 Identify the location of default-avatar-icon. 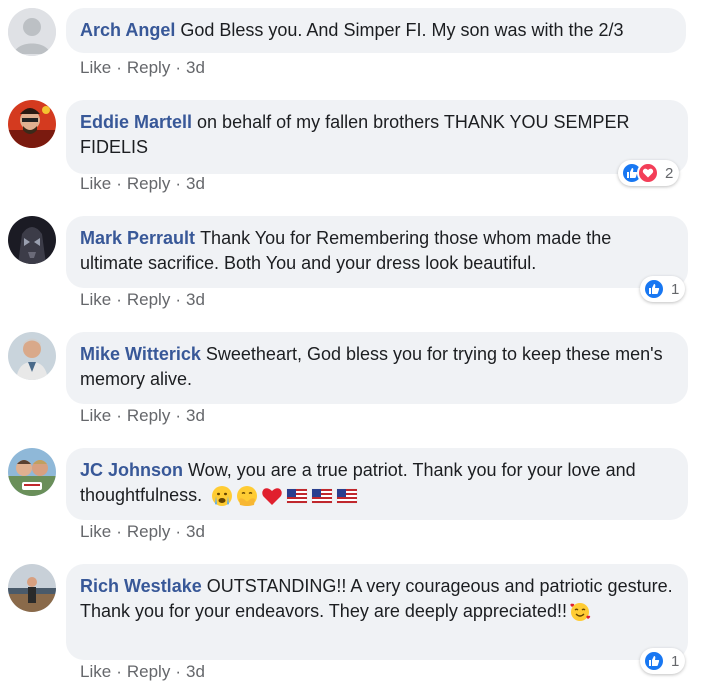
(32, 32).